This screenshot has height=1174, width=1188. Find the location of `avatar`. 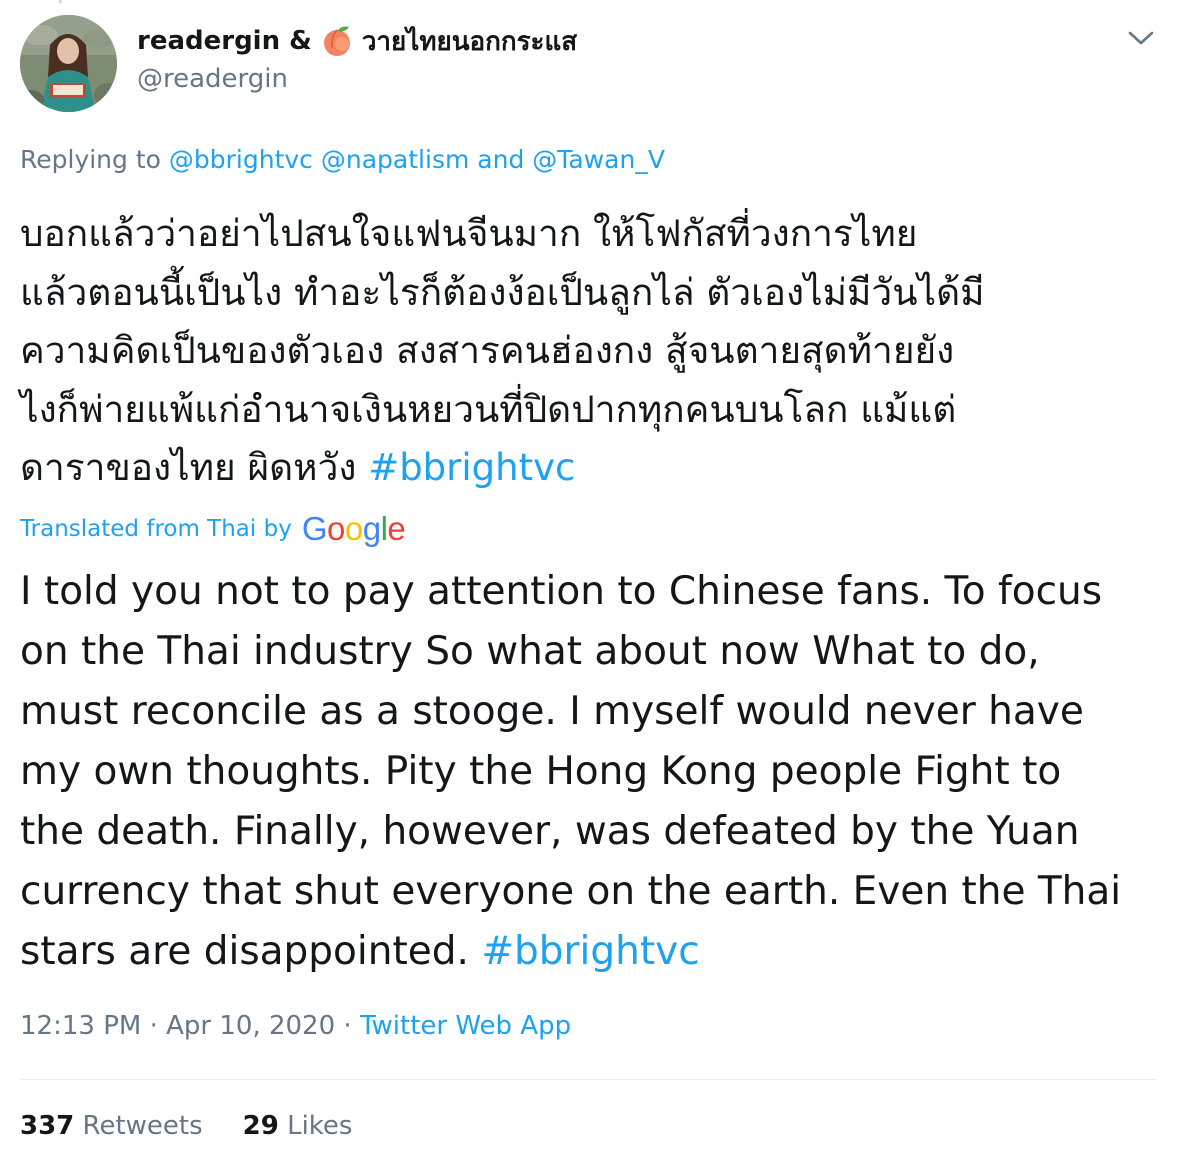

avatar is located at coordinates (68, 63).